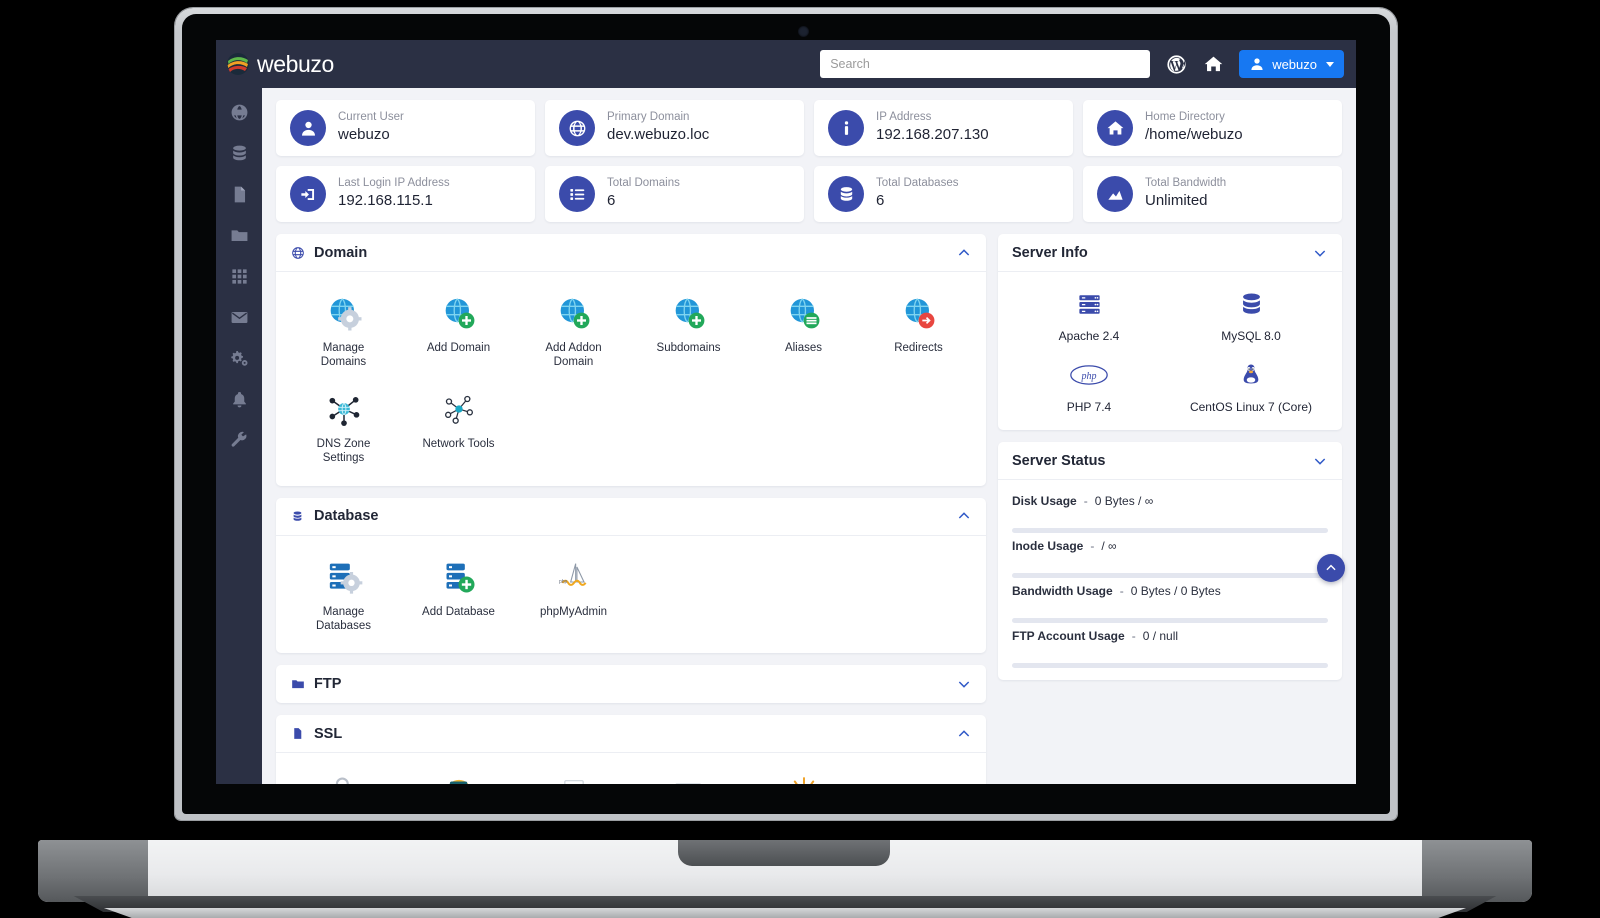 The height and width of the screenshot is (918, 1600). I want to click on tile-dns-zone-settings: DNS Zone Settings, so click(343, 428).